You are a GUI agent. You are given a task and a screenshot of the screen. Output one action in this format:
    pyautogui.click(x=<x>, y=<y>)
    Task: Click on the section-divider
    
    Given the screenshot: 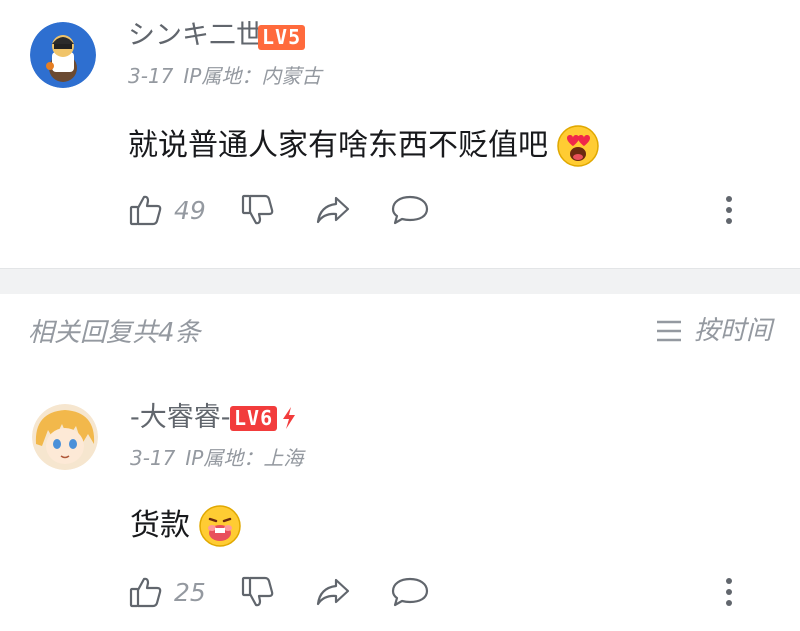 What is the action you would take?
    pyautogui.click(x=400, y=281)
    